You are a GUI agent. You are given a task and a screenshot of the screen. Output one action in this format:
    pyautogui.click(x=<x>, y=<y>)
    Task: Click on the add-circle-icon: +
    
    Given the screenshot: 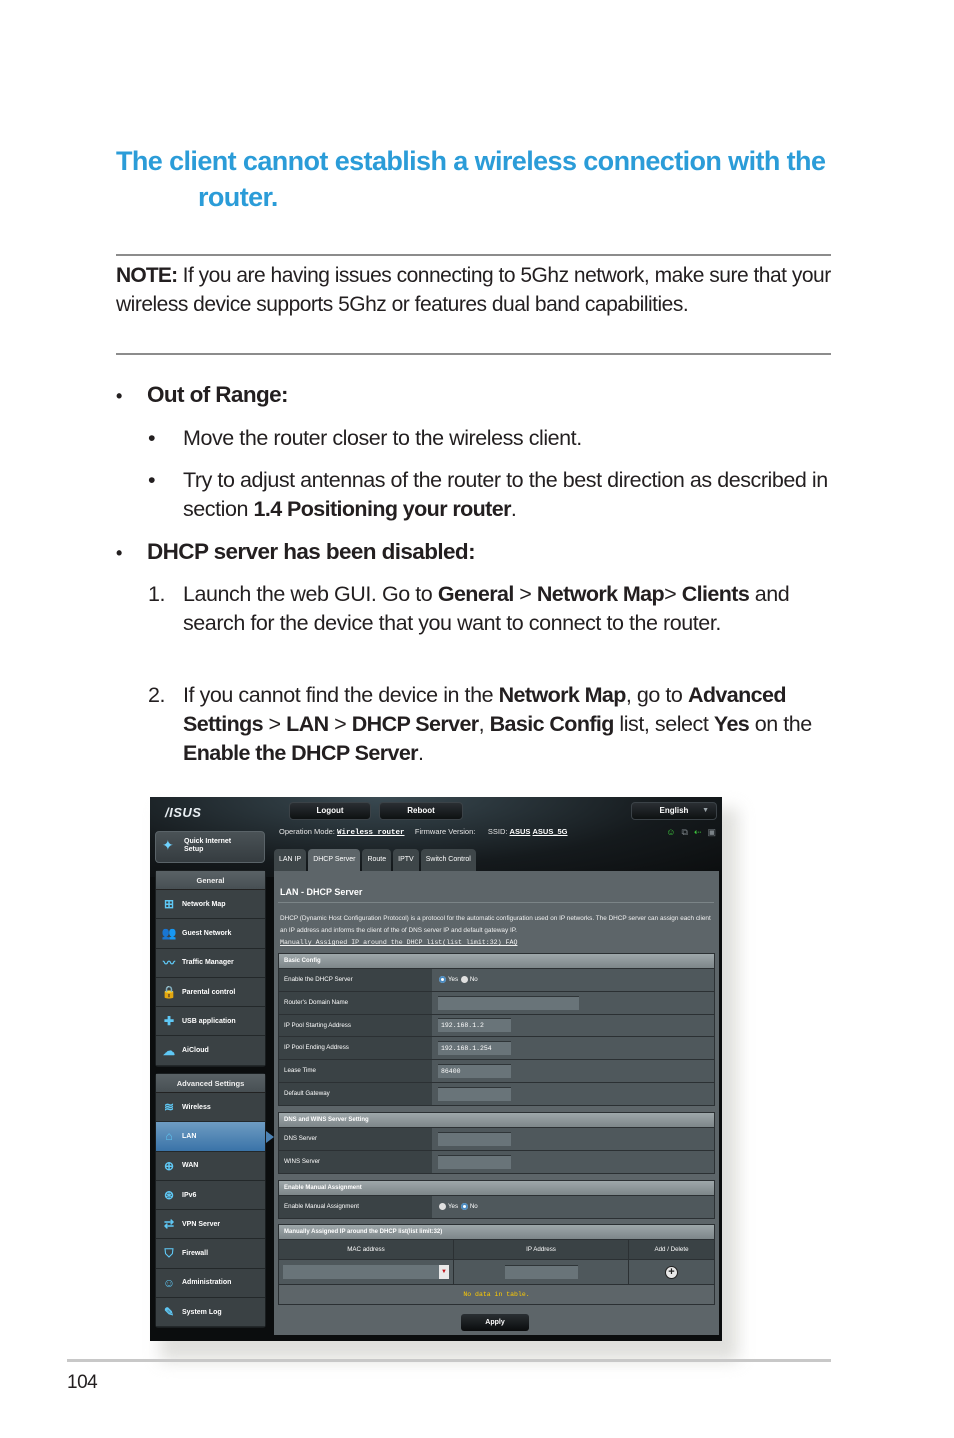 What is the action you would take?
    pyautogui.click(x=671, y=1272)
    